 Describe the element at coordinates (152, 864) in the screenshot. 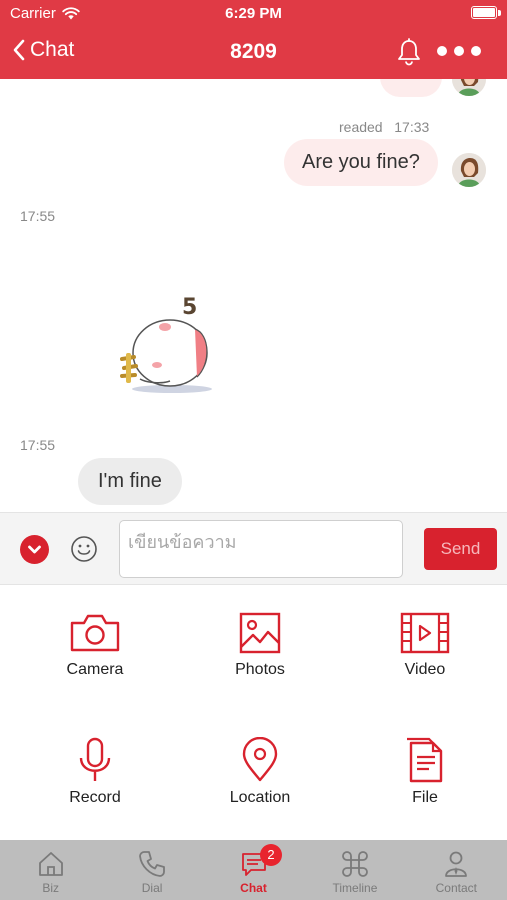

I see `phone-icon` at that location.